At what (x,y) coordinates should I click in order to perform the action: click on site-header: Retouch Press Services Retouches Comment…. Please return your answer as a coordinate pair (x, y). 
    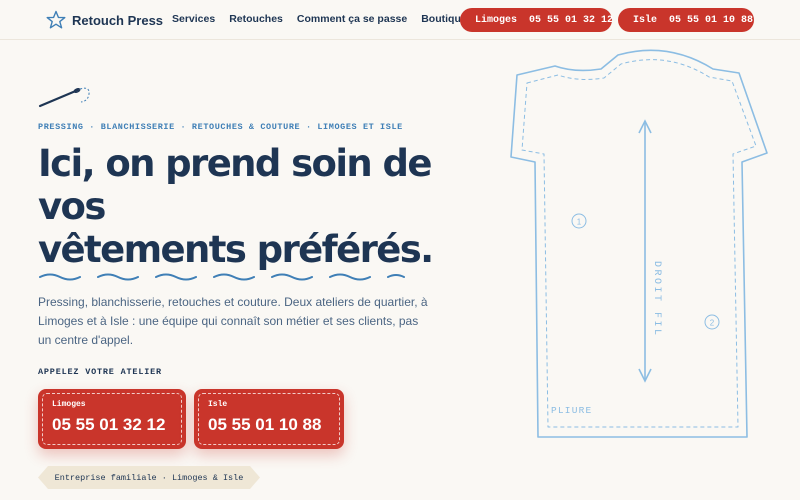
    Looking at the image, I should click on (400, 20).